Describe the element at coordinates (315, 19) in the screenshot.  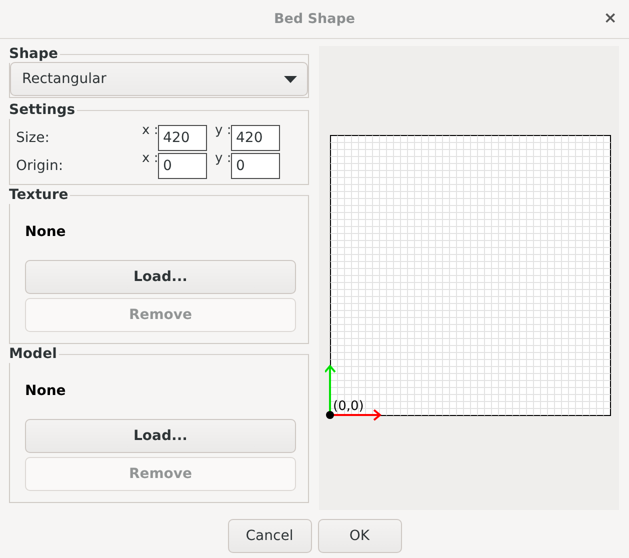
I see `window-title: Bed Shape` at that location.